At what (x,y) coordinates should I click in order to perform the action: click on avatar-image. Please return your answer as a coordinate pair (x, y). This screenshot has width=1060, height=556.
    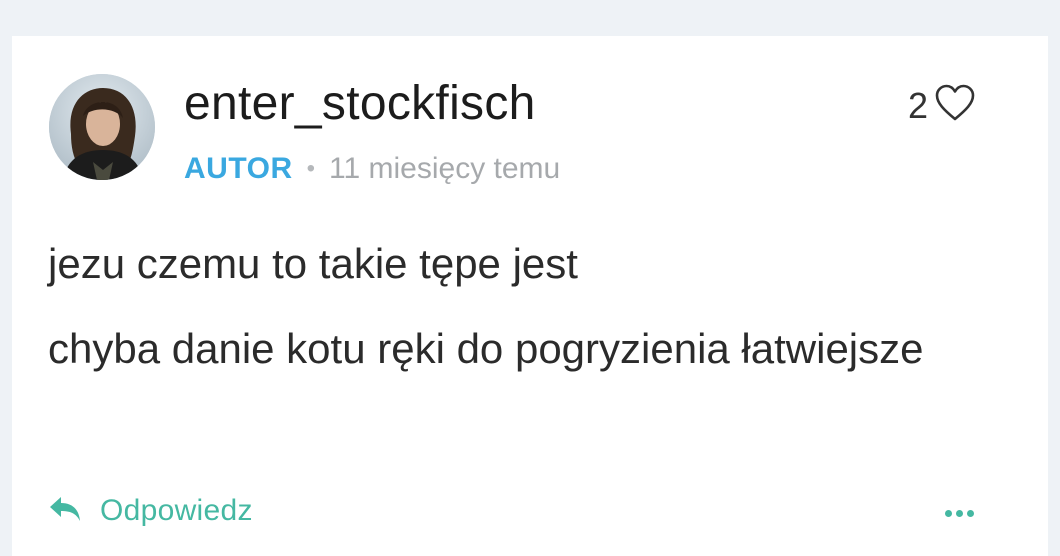
    Looking at the image, I should click on (102, 127).